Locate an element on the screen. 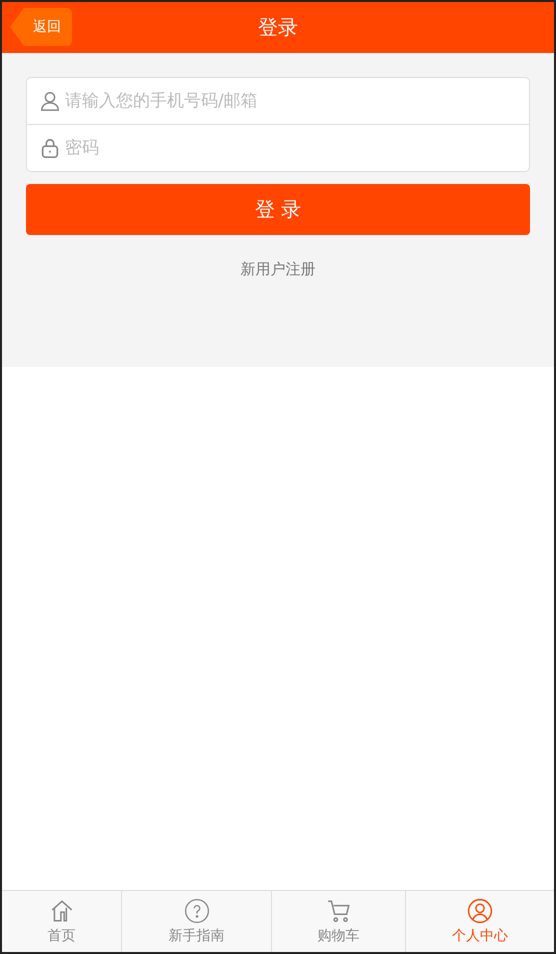  register-link: 新用户注册 is located at coordinates (278, 269).